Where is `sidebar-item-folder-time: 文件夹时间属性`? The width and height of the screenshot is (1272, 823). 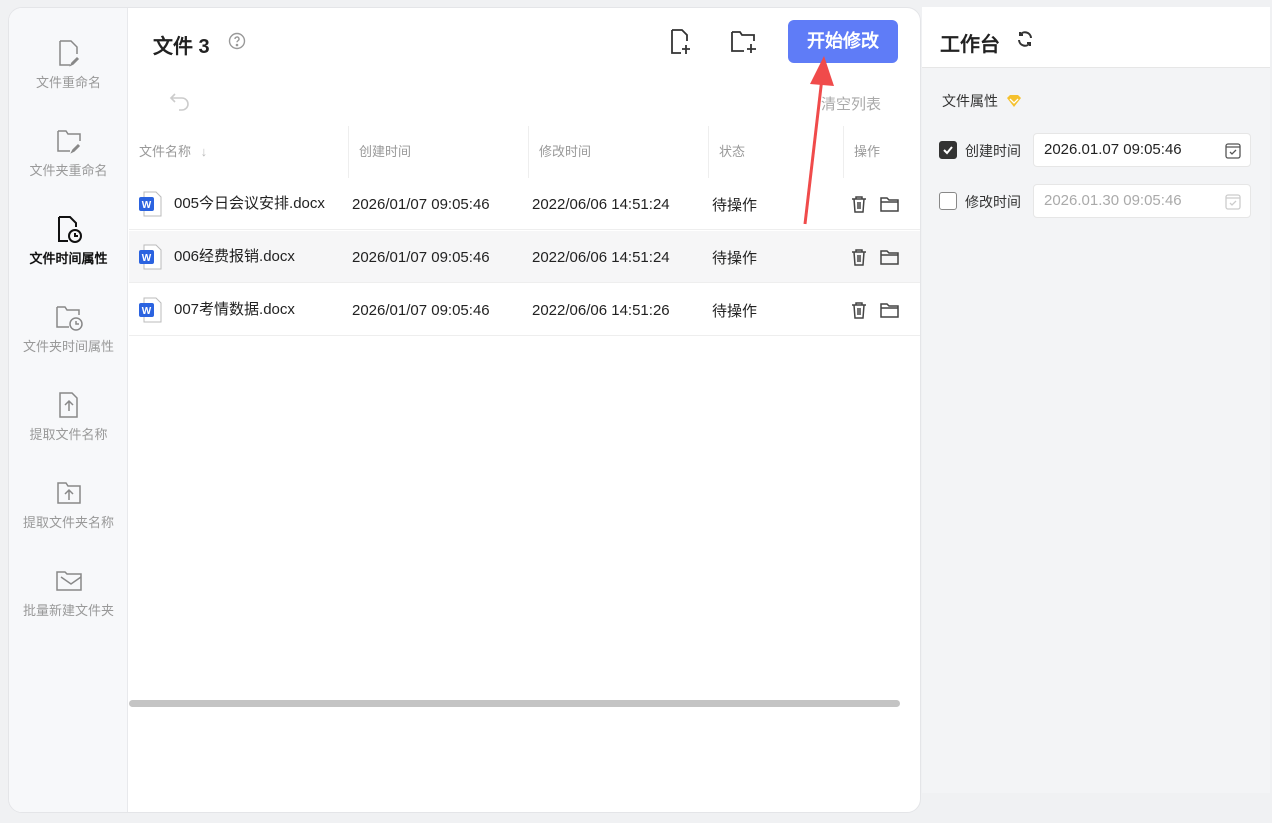 sidebar-item-folder-time: 文件夹时间属性 is located at coordinates (68, 328).